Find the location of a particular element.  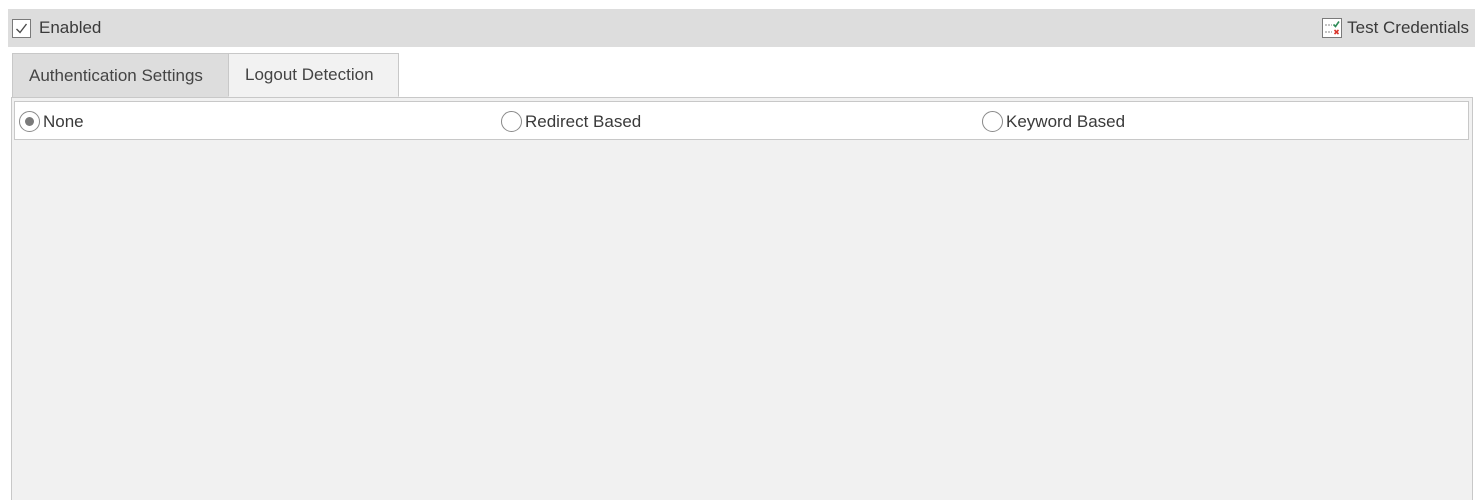

tab-label: Authentication Settings is located at coordinates (116, 75).